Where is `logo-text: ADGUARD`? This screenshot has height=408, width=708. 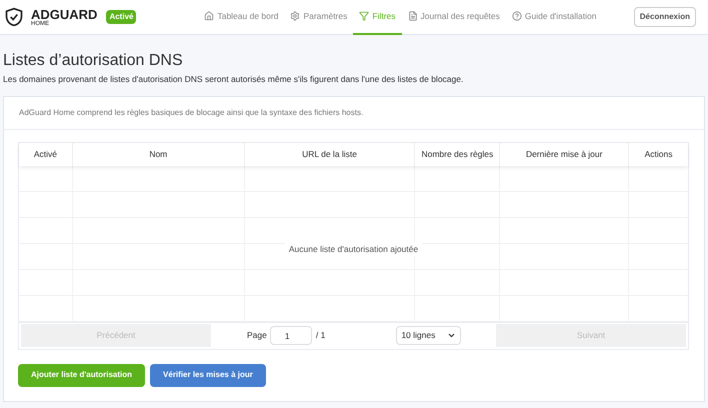 logo-text: ADGUARD is located at coordinates (64, 14).